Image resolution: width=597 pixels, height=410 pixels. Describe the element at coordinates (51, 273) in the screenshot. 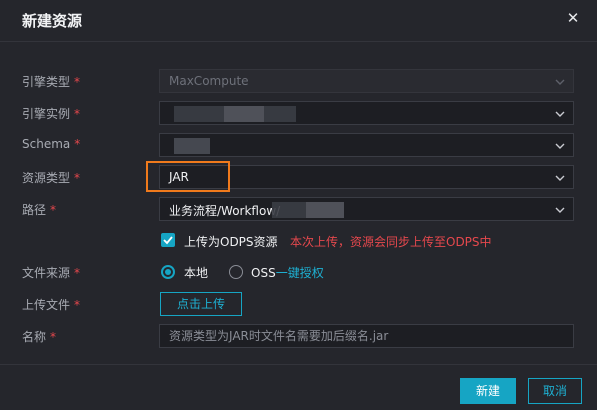

I see `file-source-label: 文件来源 *` at that location.